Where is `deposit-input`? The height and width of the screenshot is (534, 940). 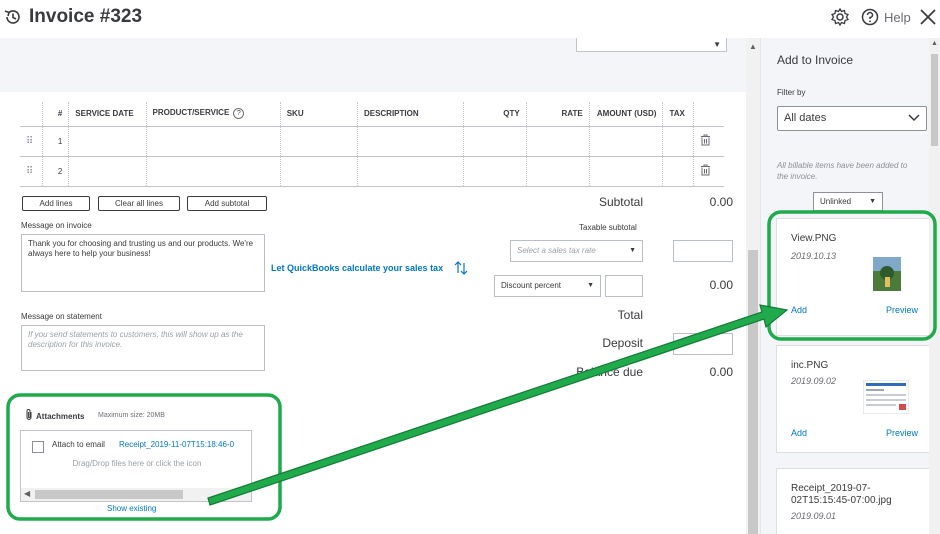 deposit-input is located at coordinates (703, 344).